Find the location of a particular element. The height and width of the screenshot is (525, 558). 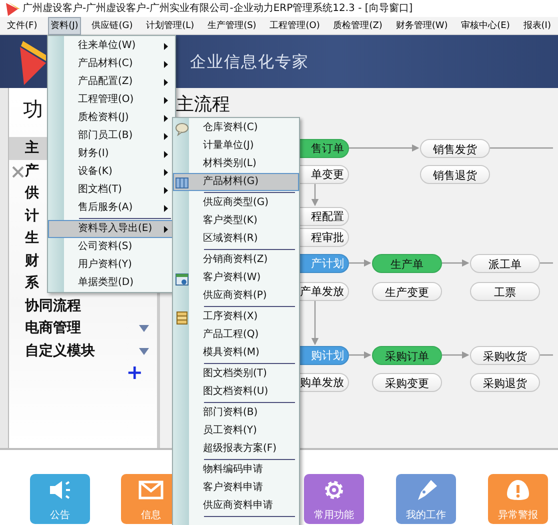

tile-label: 异常警报 is located at coordinates (518, 516).